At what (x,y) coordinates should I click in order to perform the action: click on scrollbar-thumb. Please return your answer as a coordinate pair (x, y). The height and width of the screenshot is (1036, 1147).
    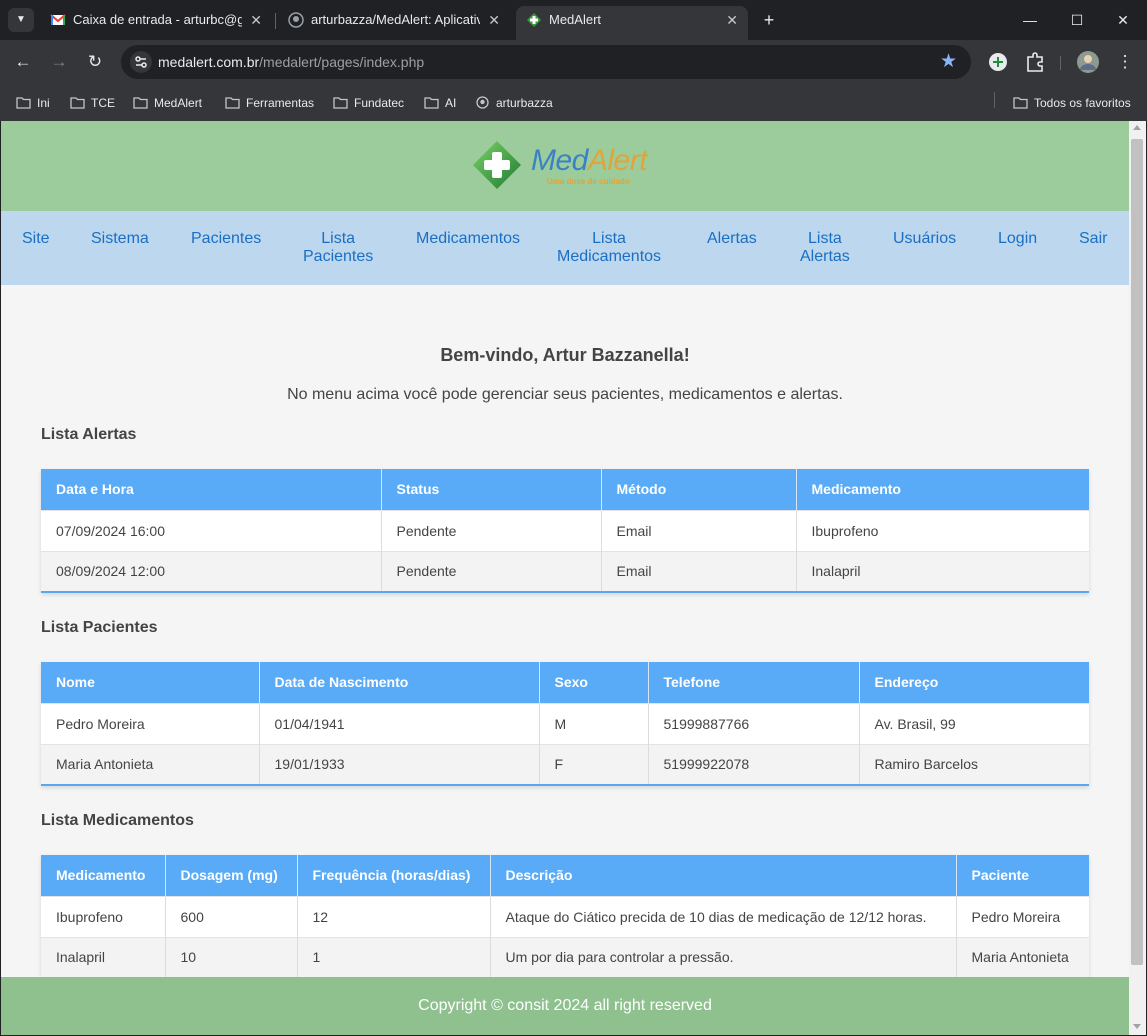
    Looking at the image, I should click on (1137, 552).